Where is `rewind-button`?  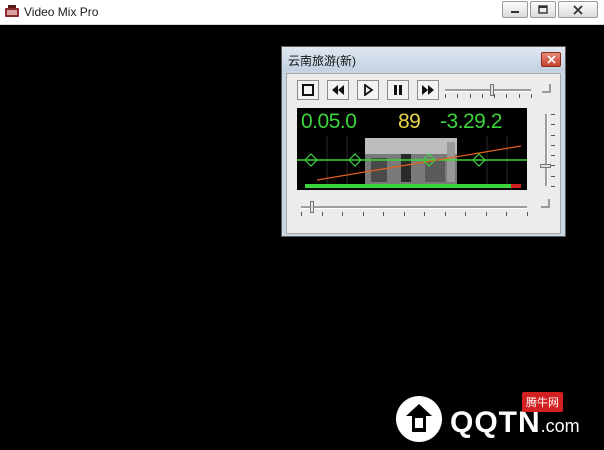 rewind-button is located at coordinates (338, 90).